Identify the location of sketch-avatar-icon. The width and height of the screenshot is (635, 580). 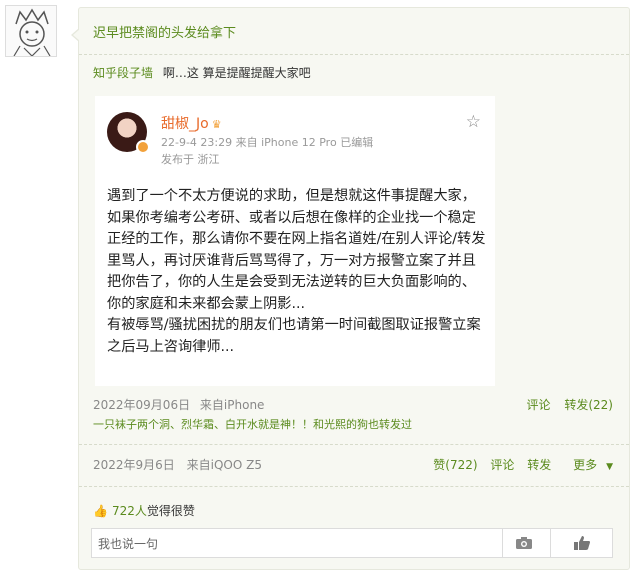
(32, 32).